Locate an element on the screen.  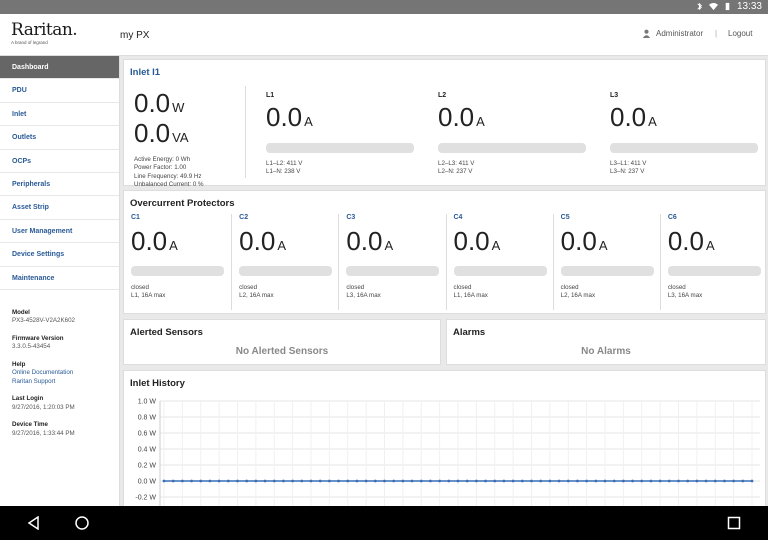
sidebar-item-asset-strip: Asset Strip is located at coordinates (59, 208).